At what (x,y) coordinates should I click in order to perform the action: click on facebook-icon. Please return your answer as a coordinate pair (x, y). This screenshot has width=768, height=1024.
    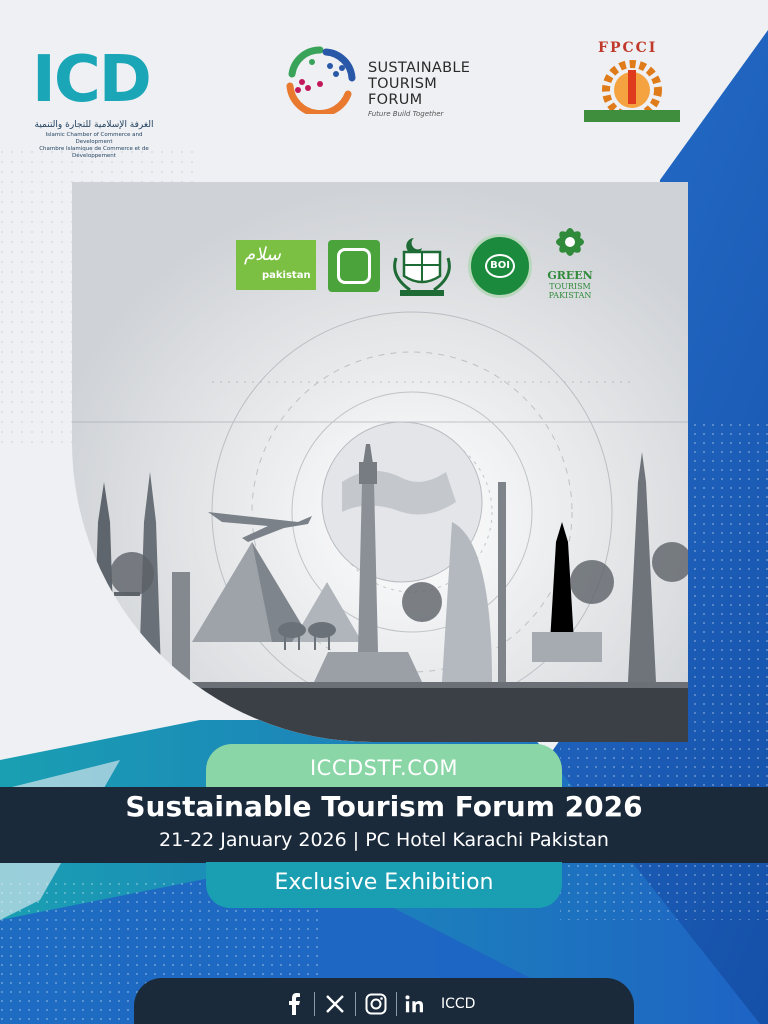
    Looking at the image, I should click on (294, 1004).